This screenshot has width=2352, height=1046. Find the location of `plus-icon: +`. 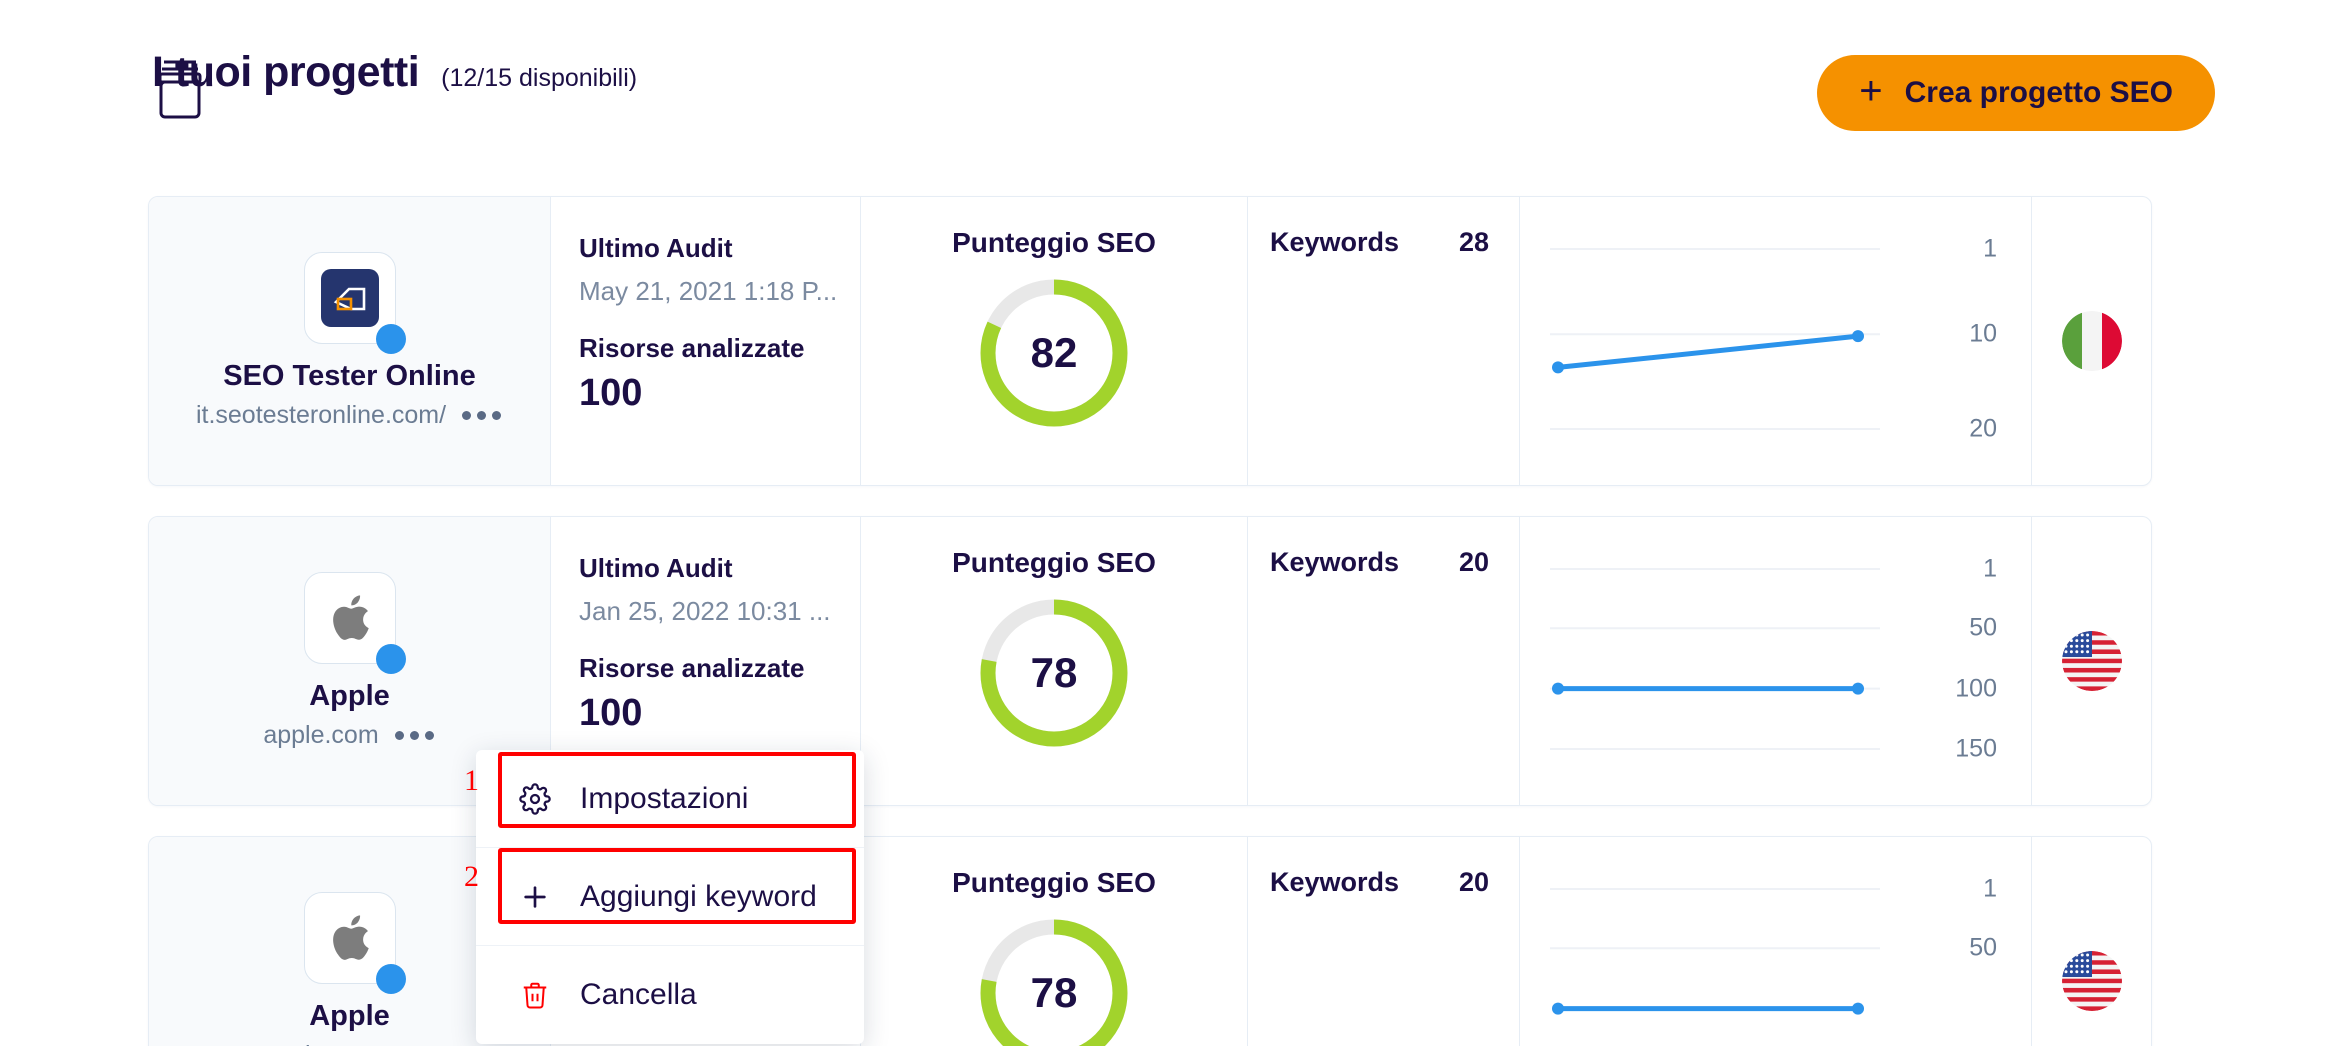

plus-icon: + is located at coordinates (1871, 91).